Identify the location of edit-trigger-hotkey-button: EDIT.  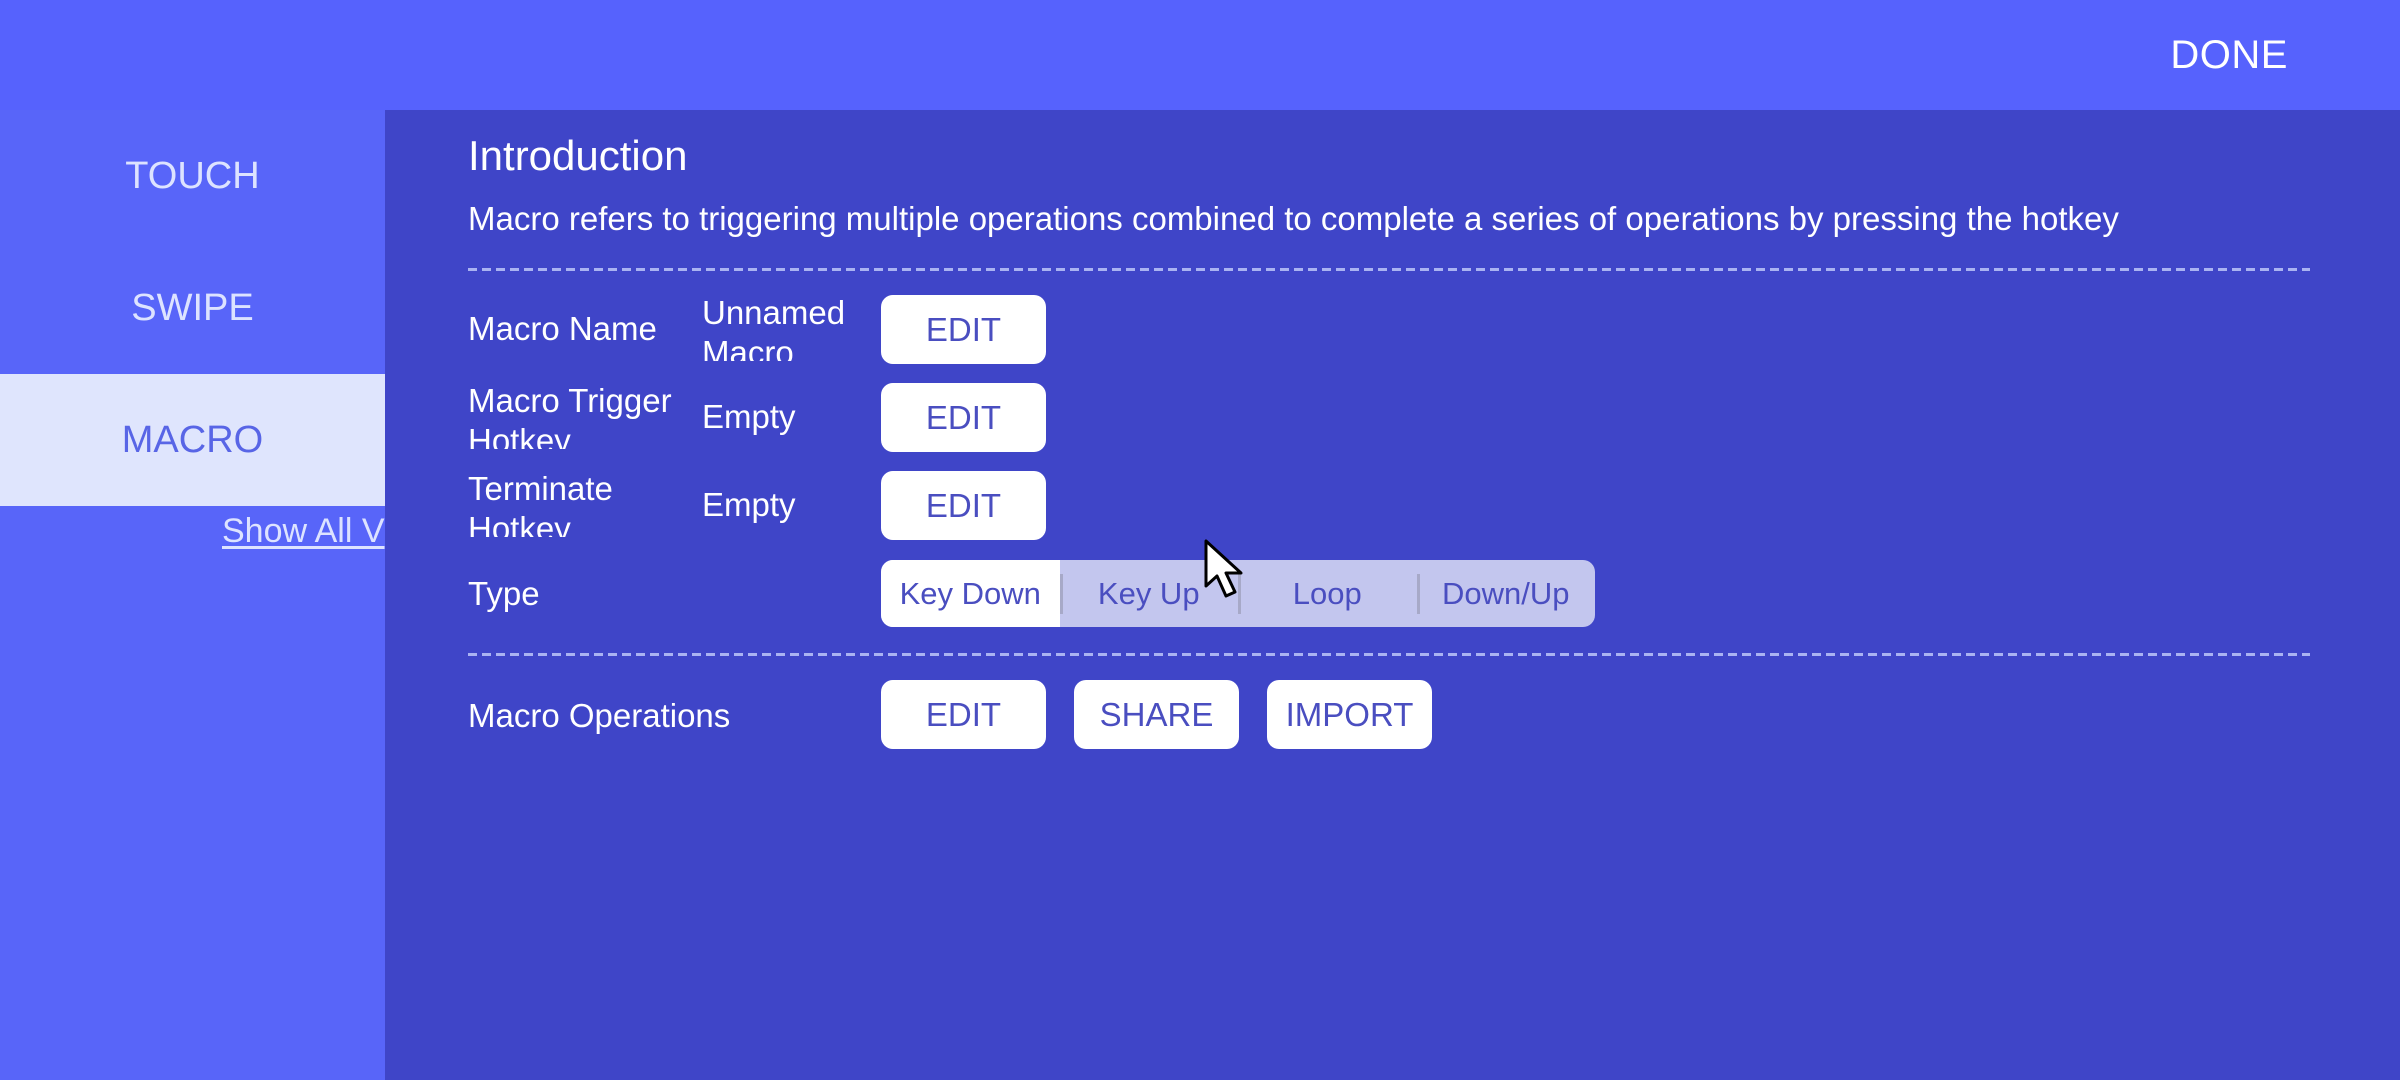
(963, 417).